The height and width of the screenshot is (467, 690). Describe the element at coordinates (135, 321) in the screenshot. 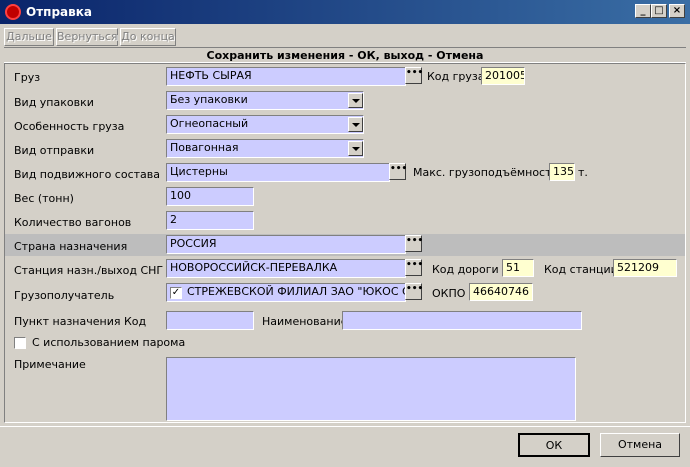

I see `destination-code-label: Код` at that location.